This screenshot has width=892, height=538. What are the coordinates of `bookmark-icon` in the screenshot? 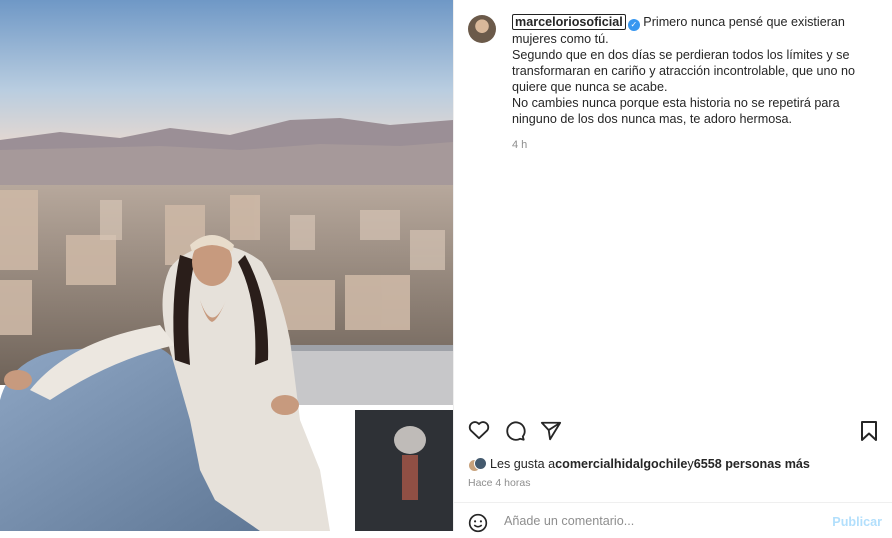 It's located at (869, 433).